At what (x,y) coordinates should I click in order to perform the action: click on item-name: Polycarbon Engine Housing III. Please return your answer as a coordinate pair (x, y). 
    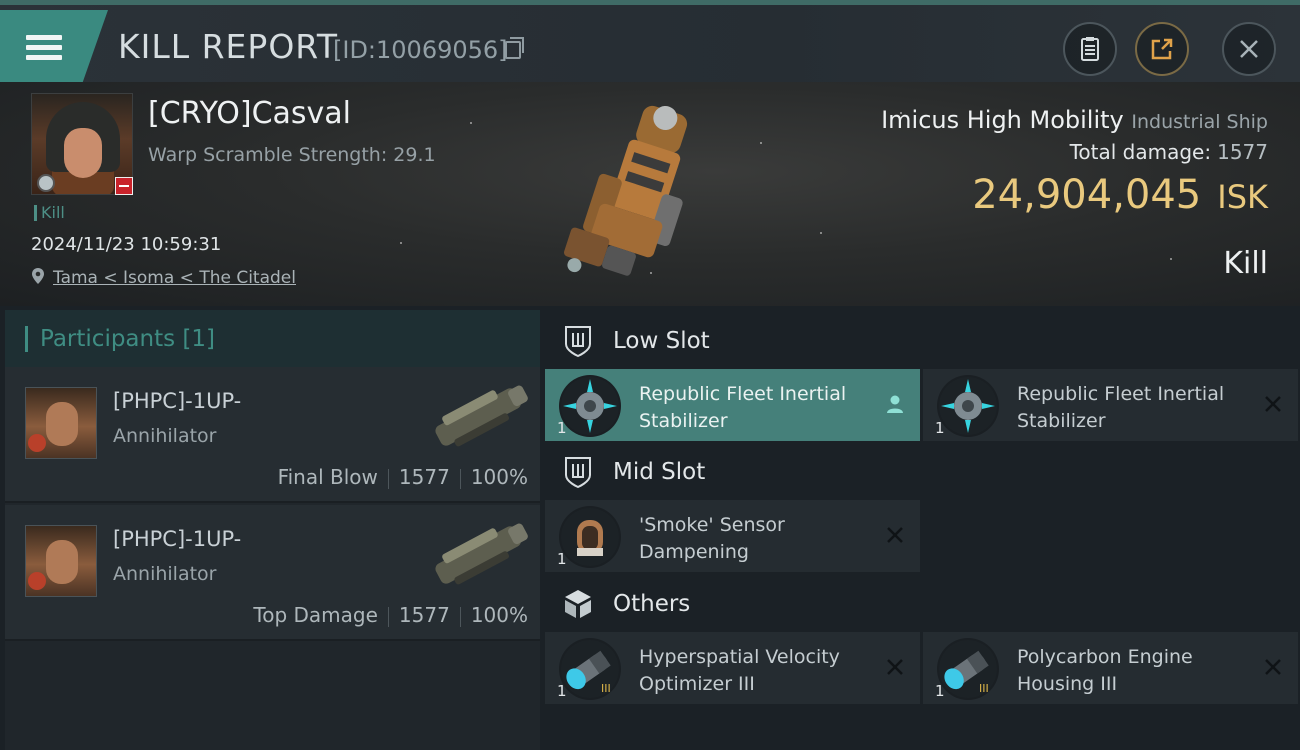
    Looking at the image, I should click on (1105, 670).